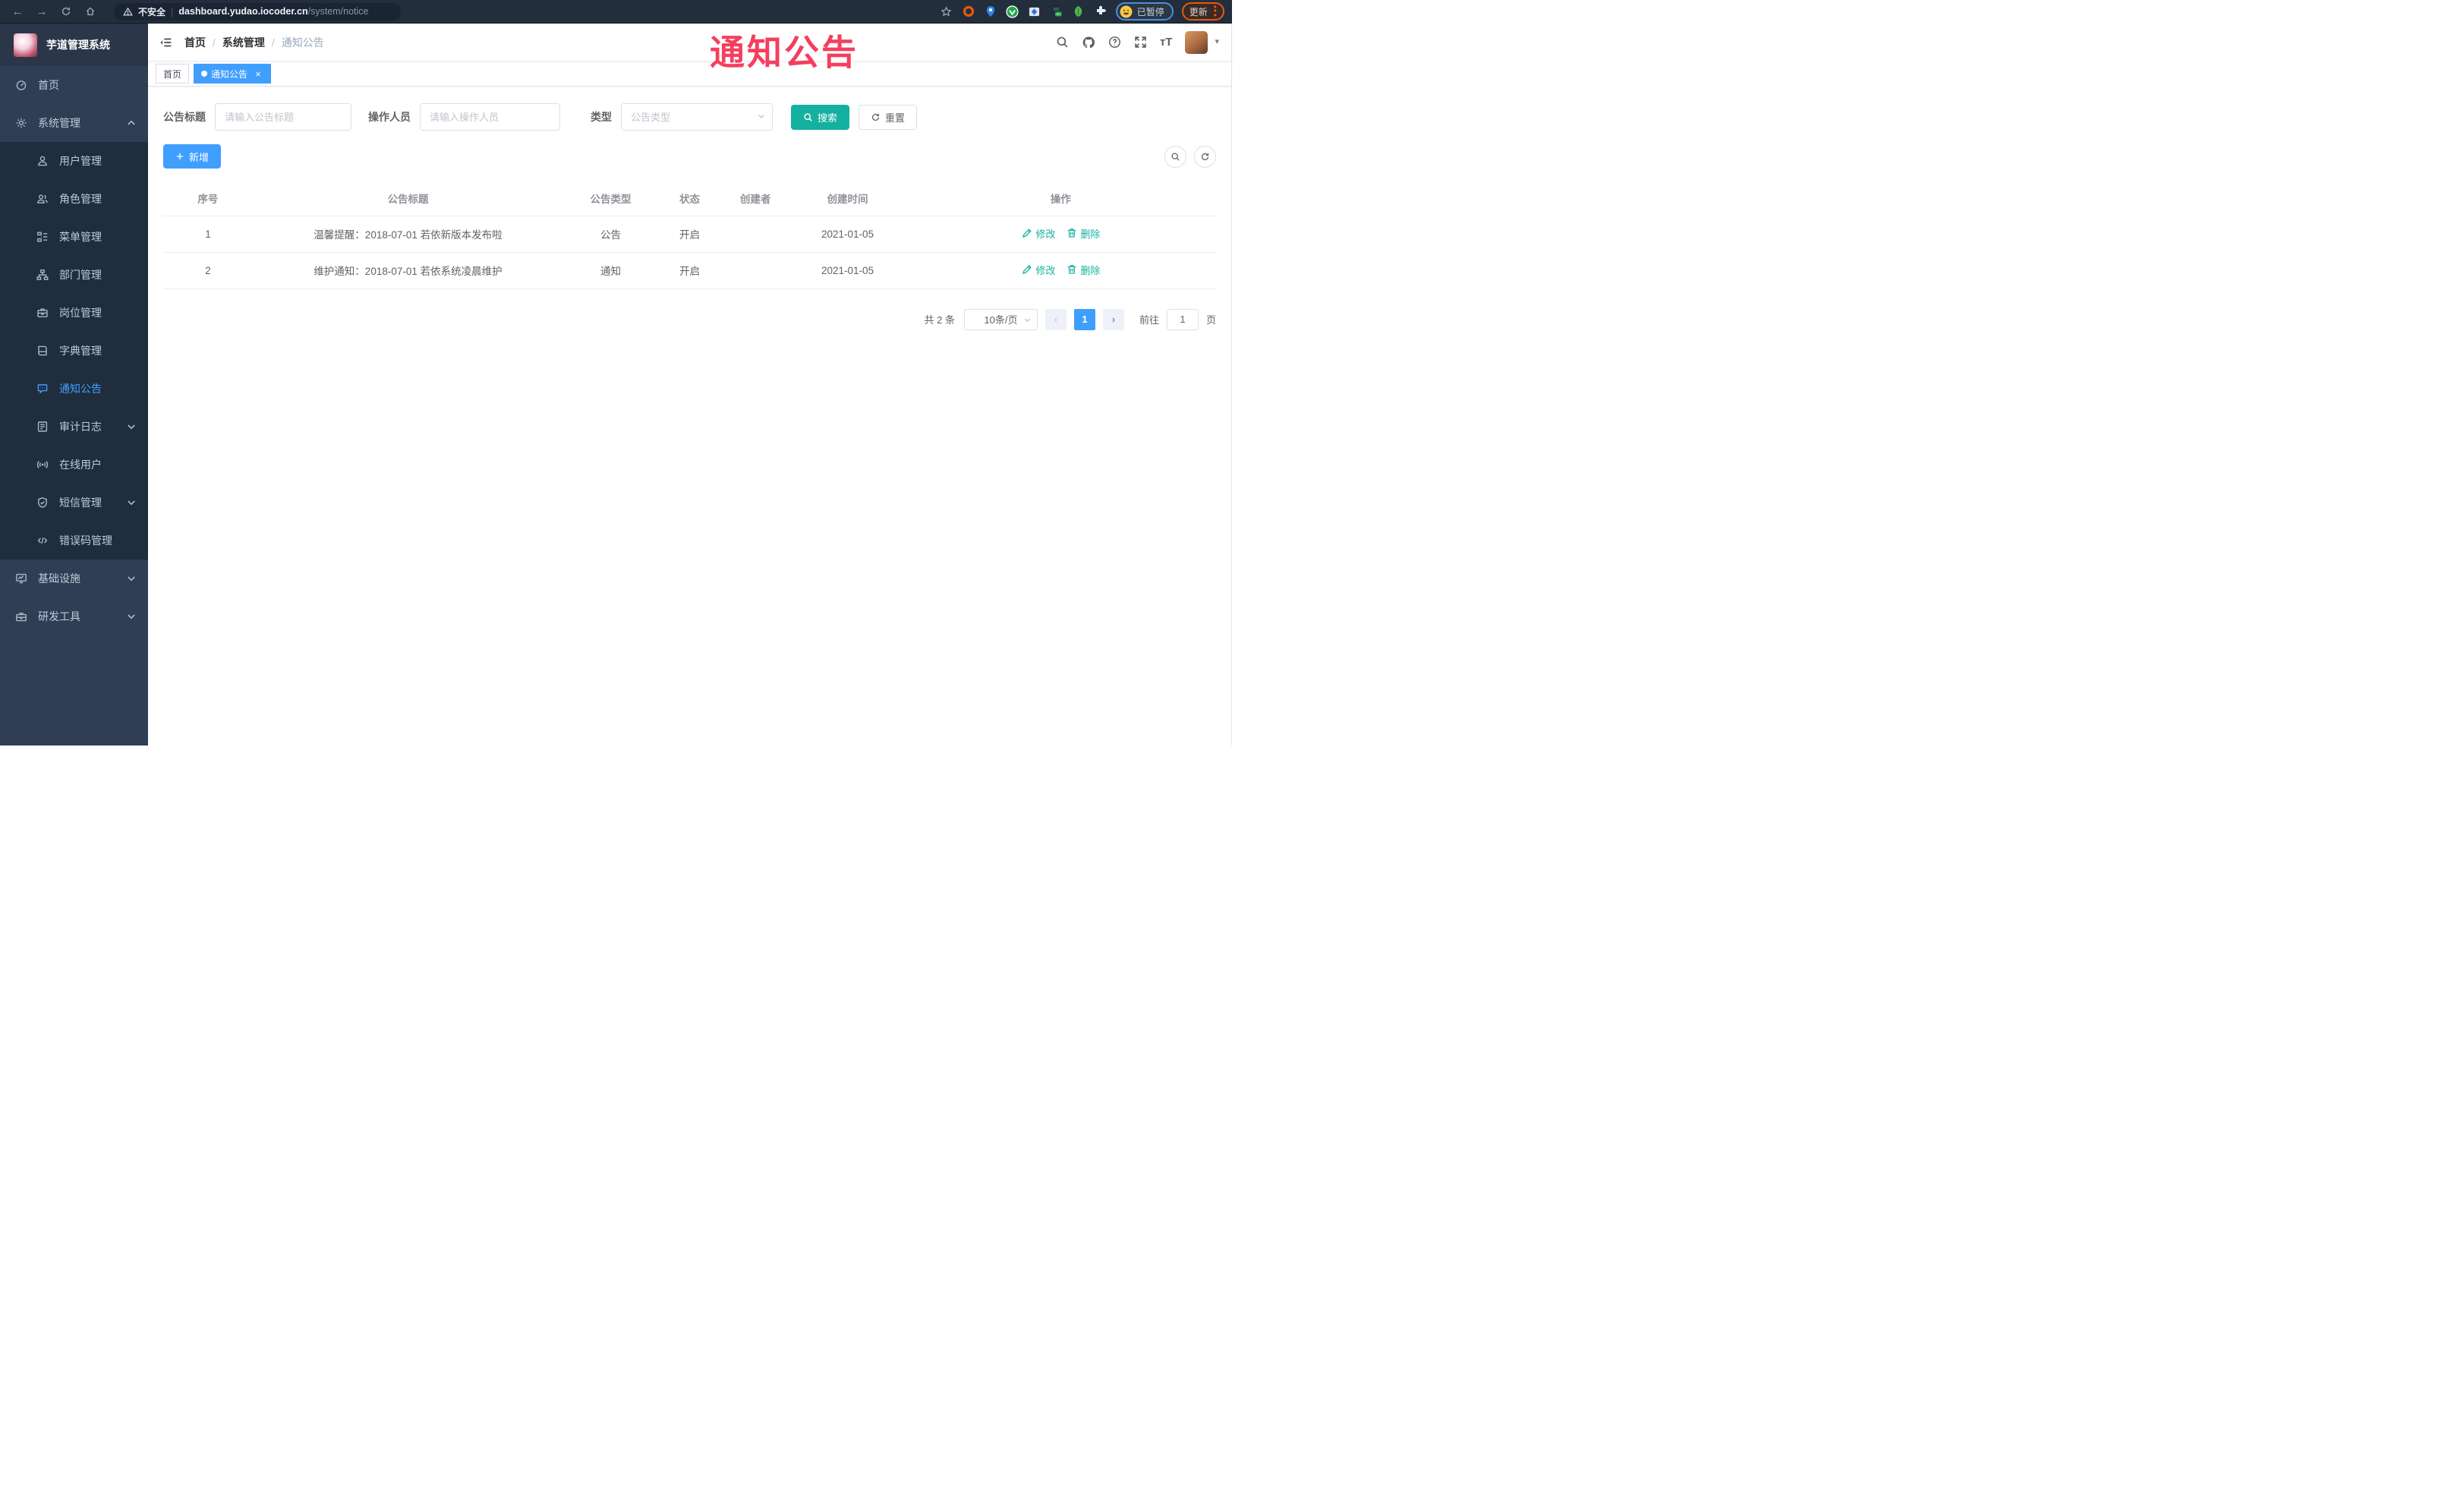 This screenshot has width=2464, height=1491. I want to click on sidebar-item-字典管理: 字典管理, so click(74, 351).